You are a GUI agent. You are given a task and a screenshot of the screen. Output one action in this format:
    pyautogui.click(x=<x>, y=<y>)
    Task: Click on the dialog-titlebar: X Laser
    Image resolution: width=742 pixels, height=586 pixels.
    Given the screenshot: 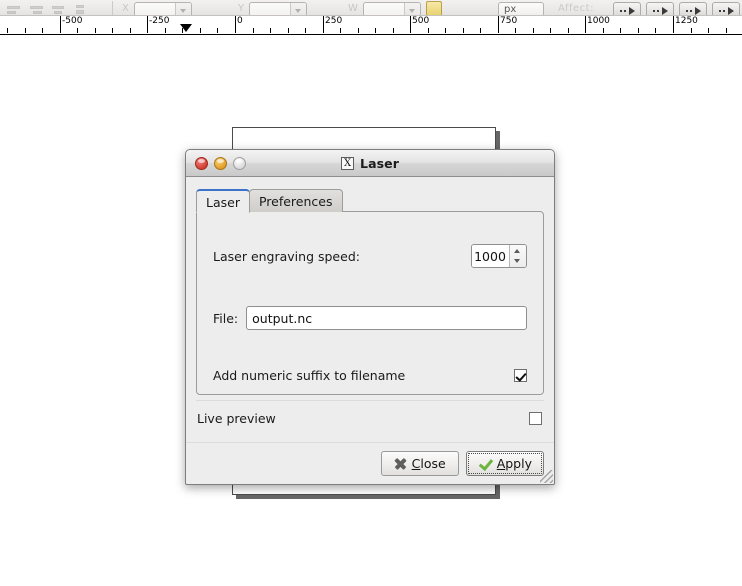 What is the action you would take?
    pyautogui.click(x=370, y=163)
    